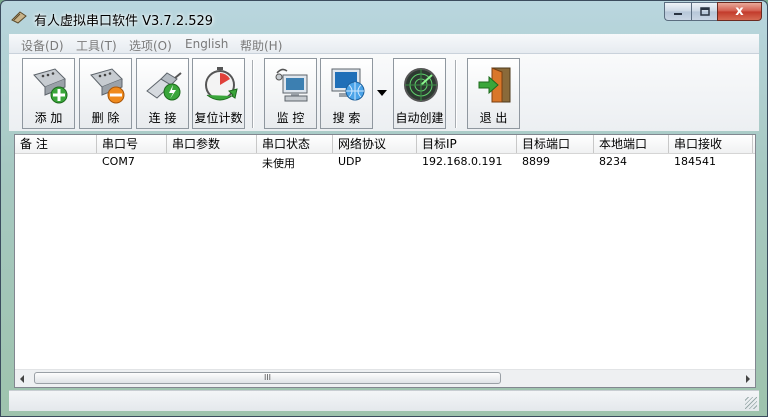 The height and width of the screenshot is (417, 768). I want to click on cell-received: 184541, so click(695, 161).